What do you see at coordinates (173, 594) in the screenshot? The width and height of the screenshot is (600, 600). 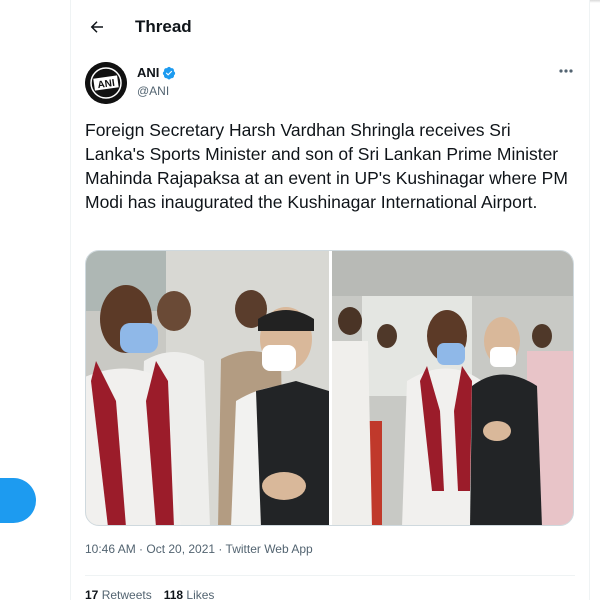 I see `likes-count: 118` at bounding box center [173, 594].